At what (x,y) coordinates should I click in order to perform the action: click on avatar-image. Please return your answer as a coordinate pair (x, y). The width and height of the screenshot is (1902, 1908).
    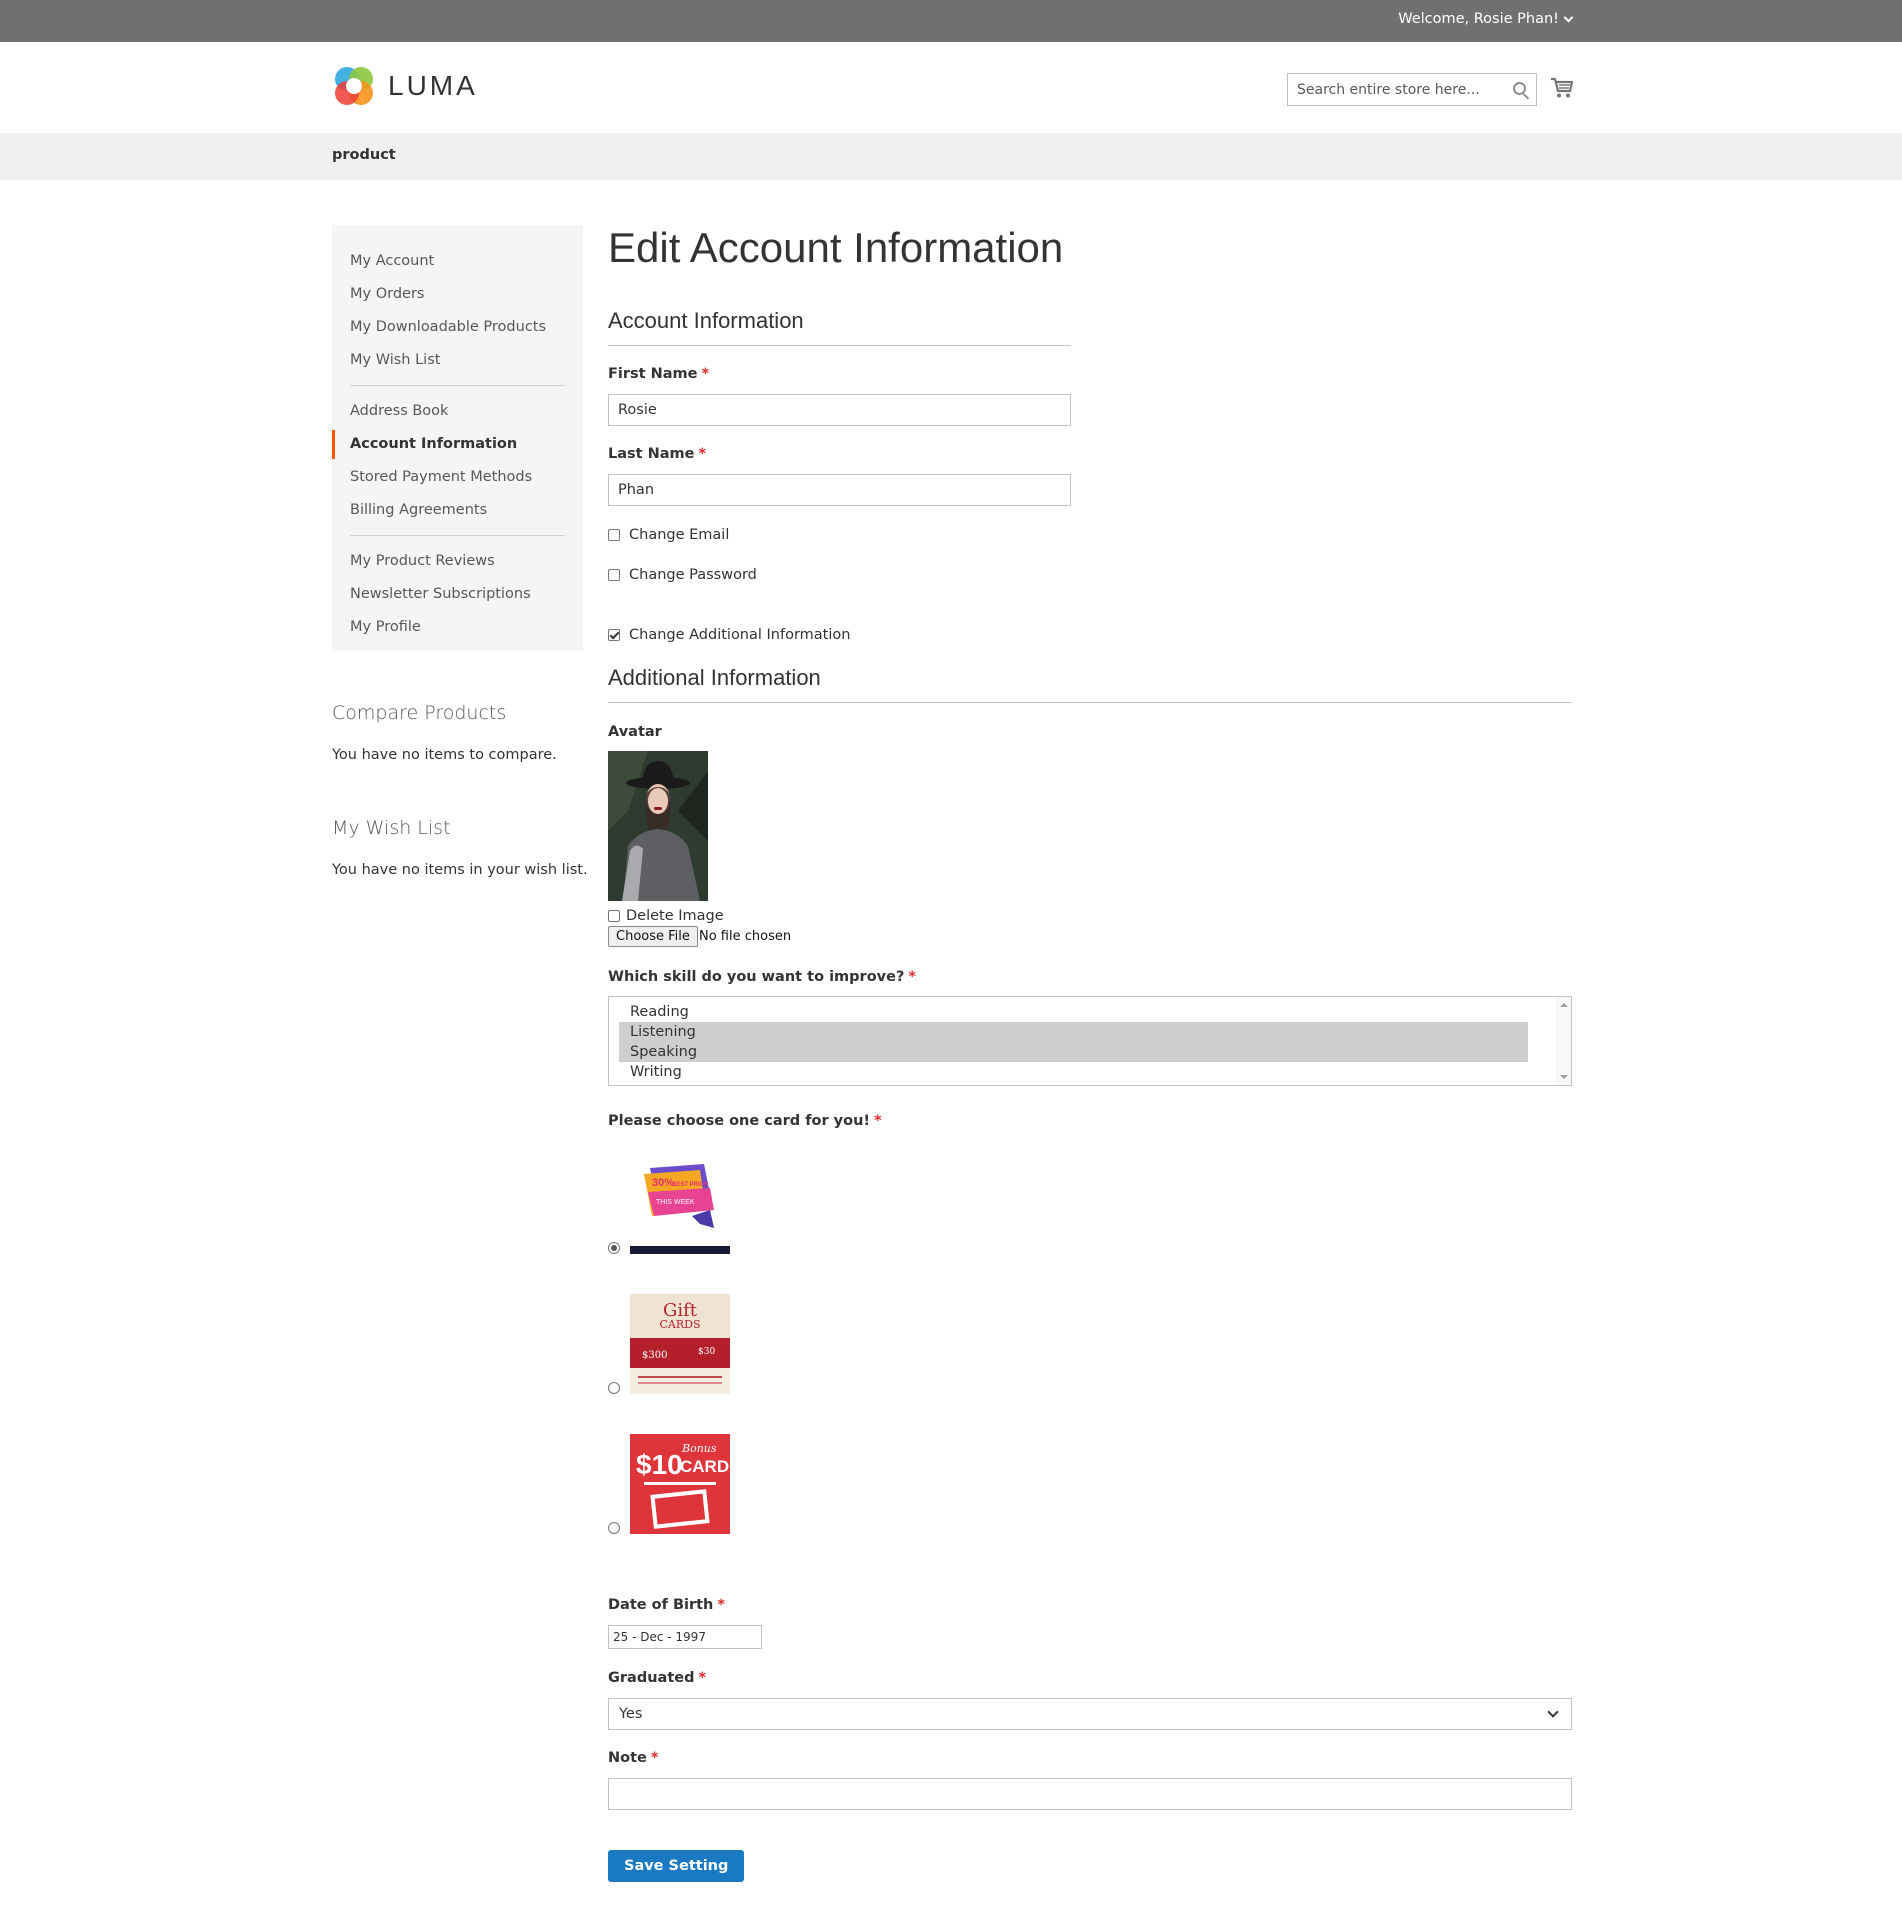
    Looking at the image, I should click on (658, 826).